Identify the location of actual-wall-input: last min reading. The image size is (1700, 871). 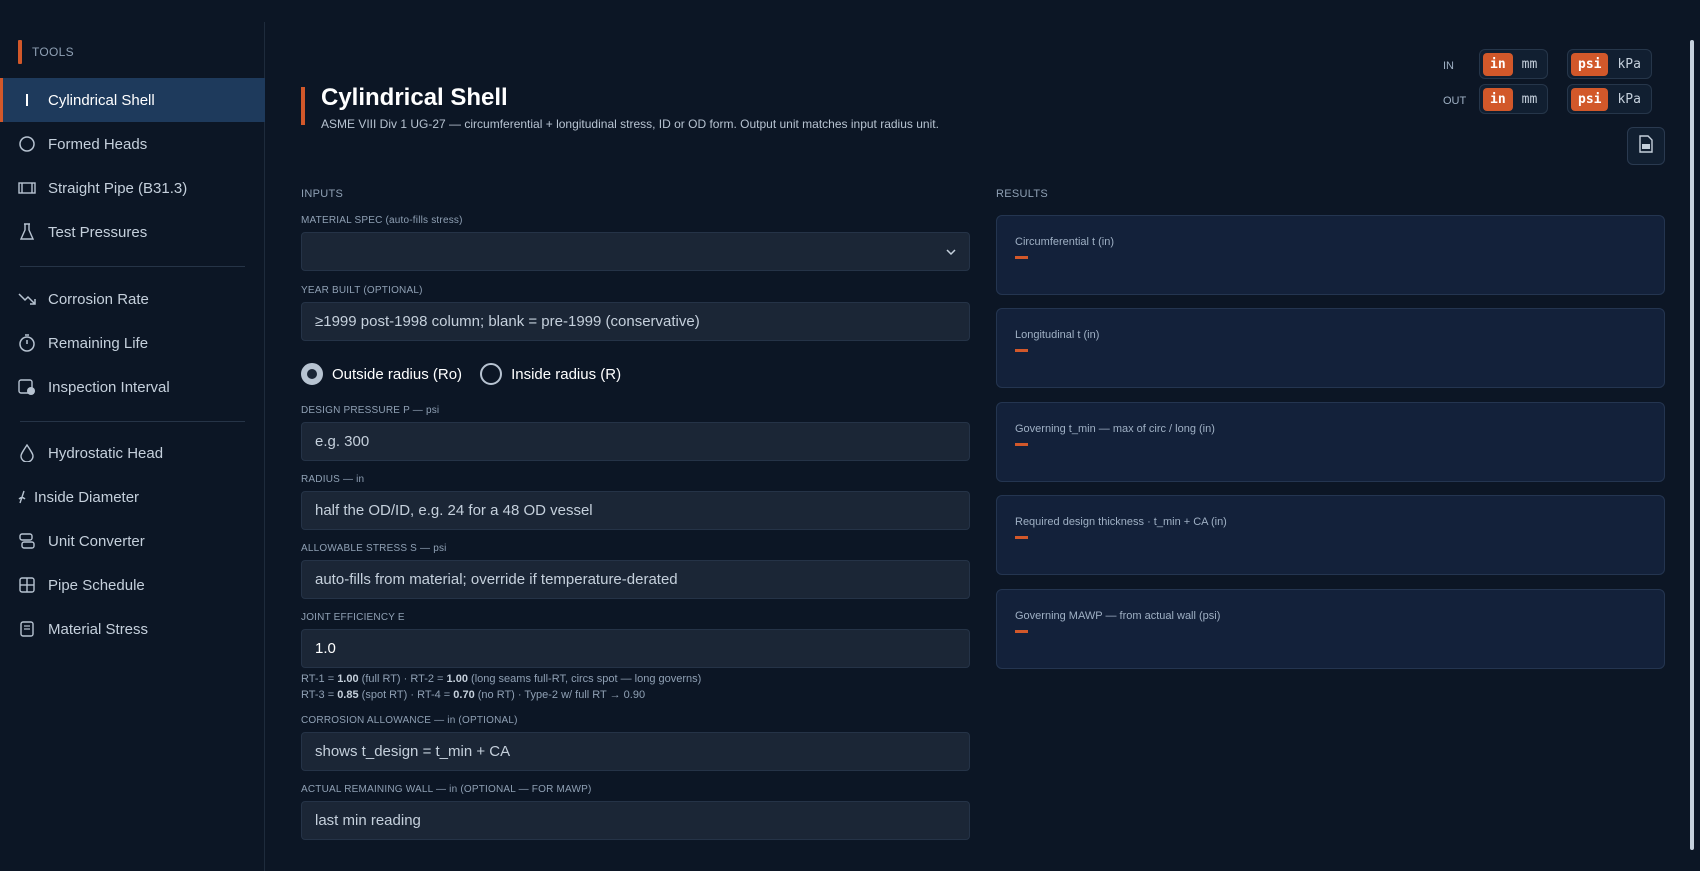
(635, 820).